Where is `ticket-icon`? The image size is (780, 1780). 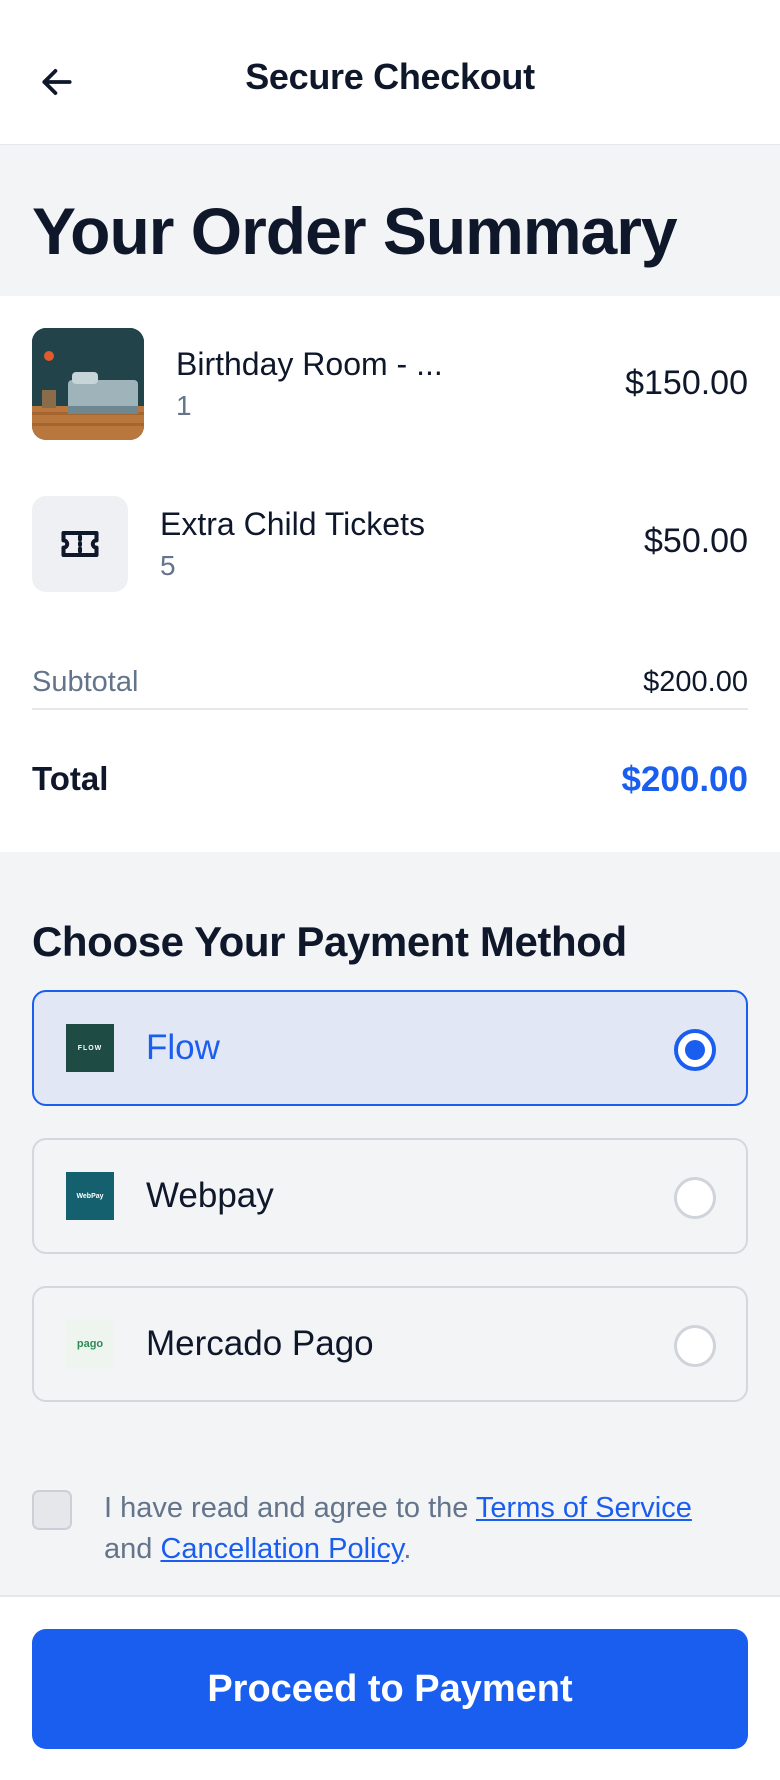 ticket-icon is located at coordinates (80, 544).